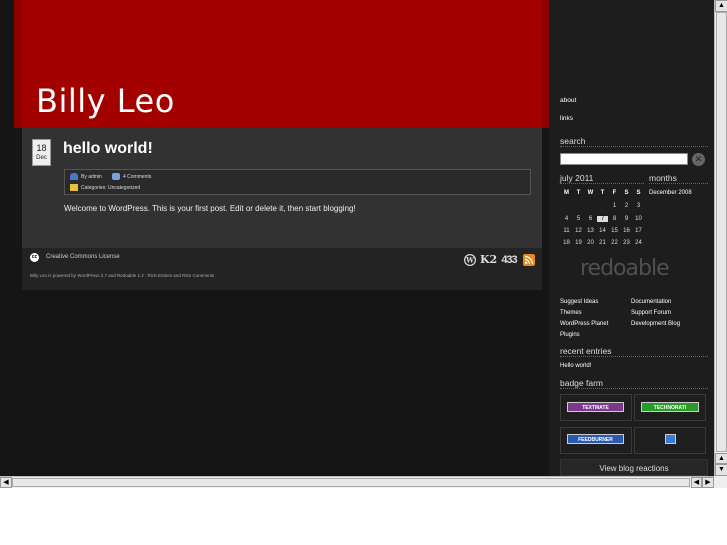  What do you see at coordinates (678, 178) in the screenshot?
I see `months-heading: months` at bounding box center [678, 178].